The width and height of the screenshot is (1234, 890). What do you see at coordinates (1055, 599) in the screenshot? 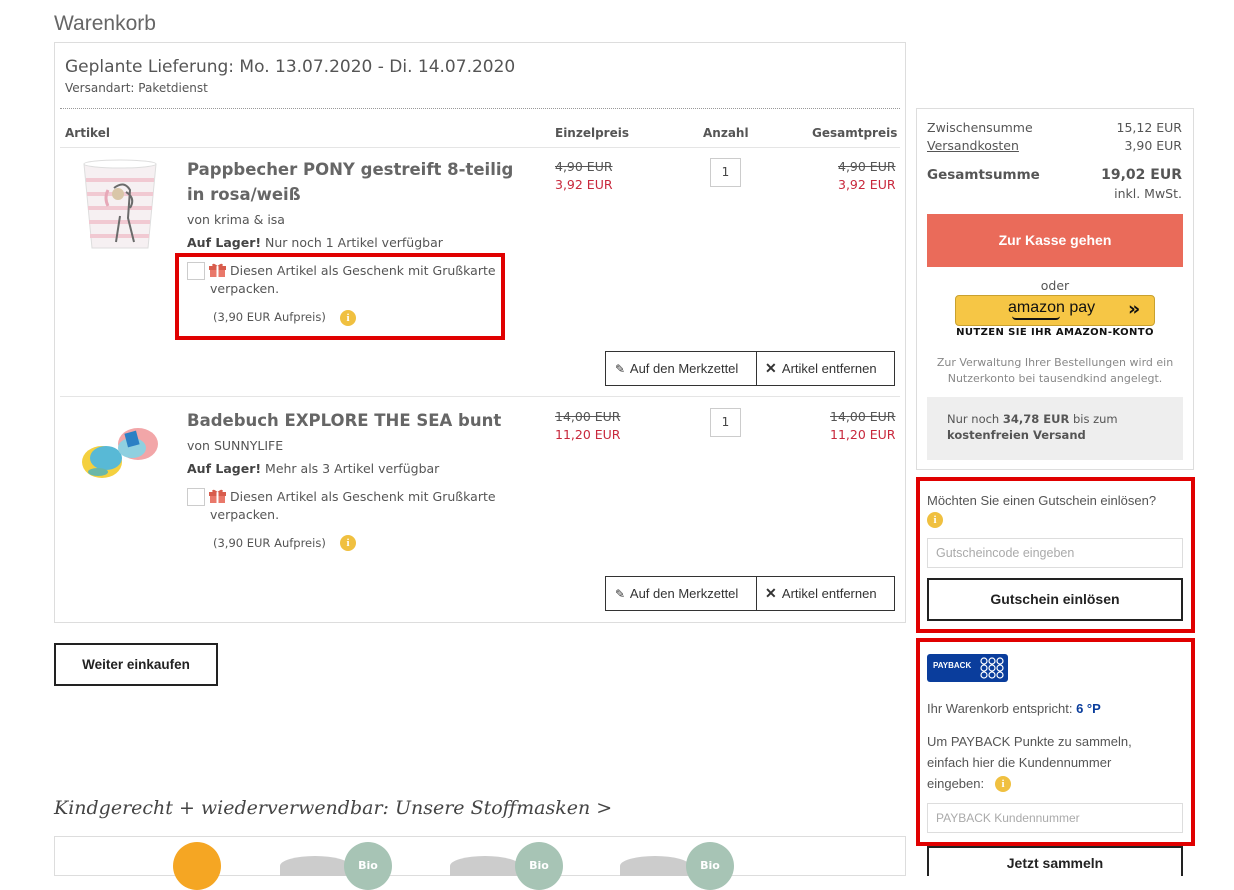
I see `redeem-voucher-button: Gutschein einlösen` at bounding box center [1055, 599].